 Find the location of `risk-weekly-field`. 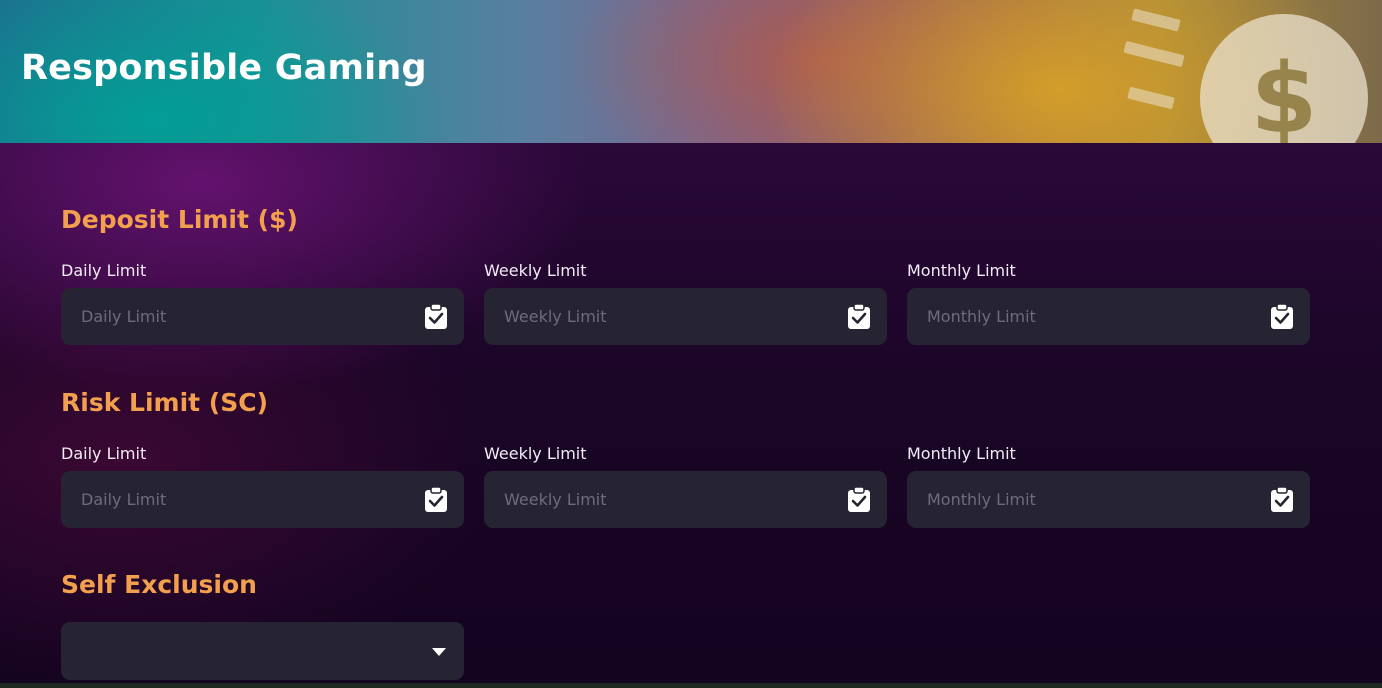

risk-weekly-field is located at coordinates (685, 499).